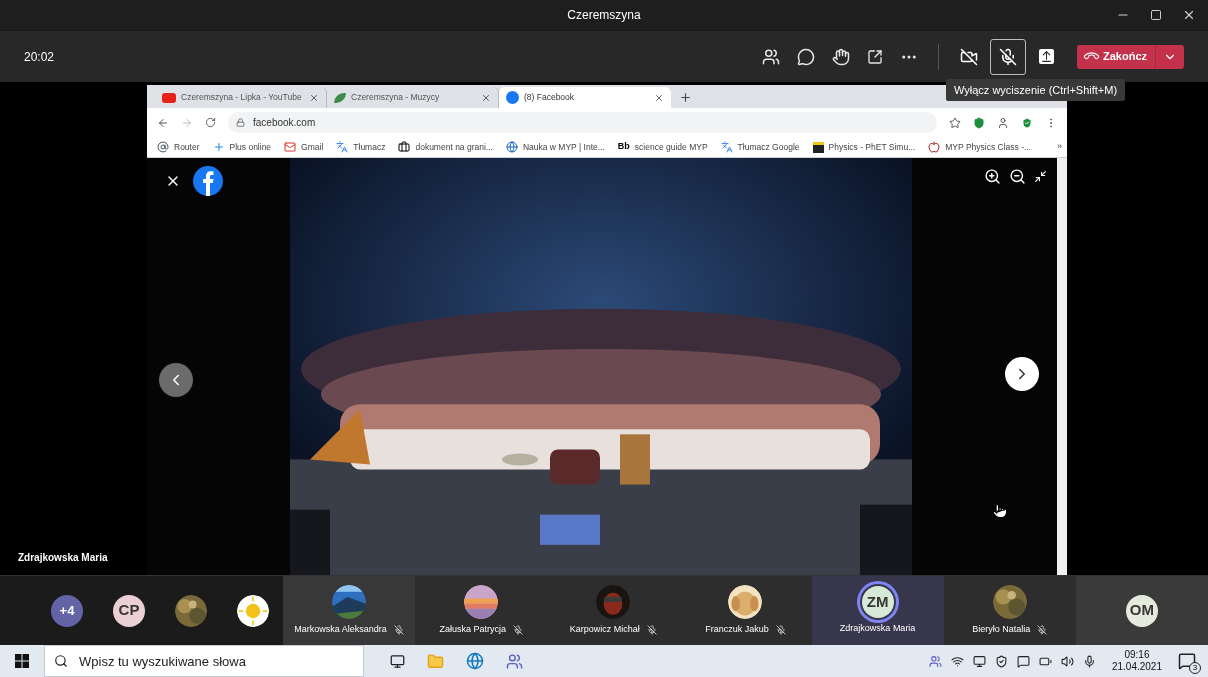 The image size is (1208, 677). I want to click on zoom-in-icon, so click(992, 176).